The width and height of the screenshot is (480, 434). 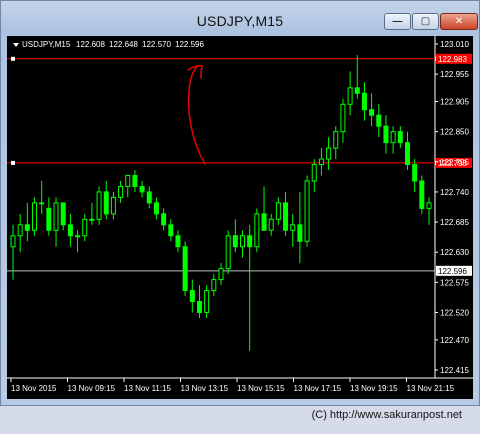 I want to click on price-tick-label: 122.740, so click(x=454, y=192).